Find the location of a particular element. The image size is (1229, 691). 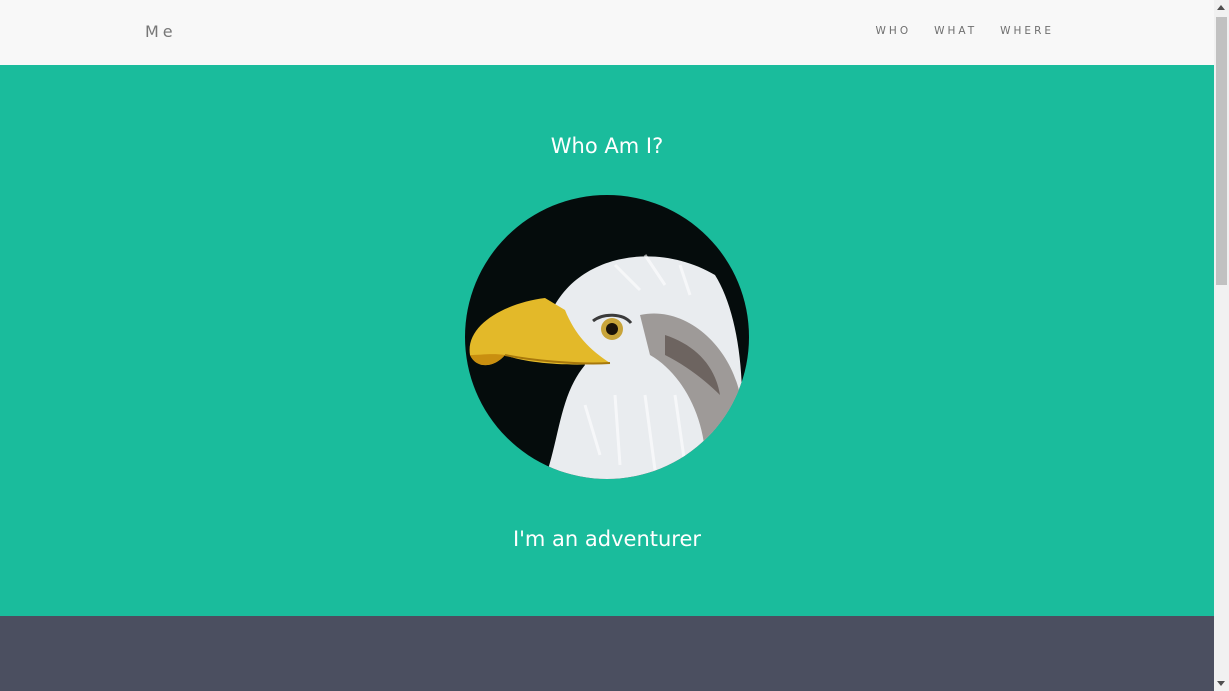

nav-link-what: WHAT is located at coordinates (955, 31).